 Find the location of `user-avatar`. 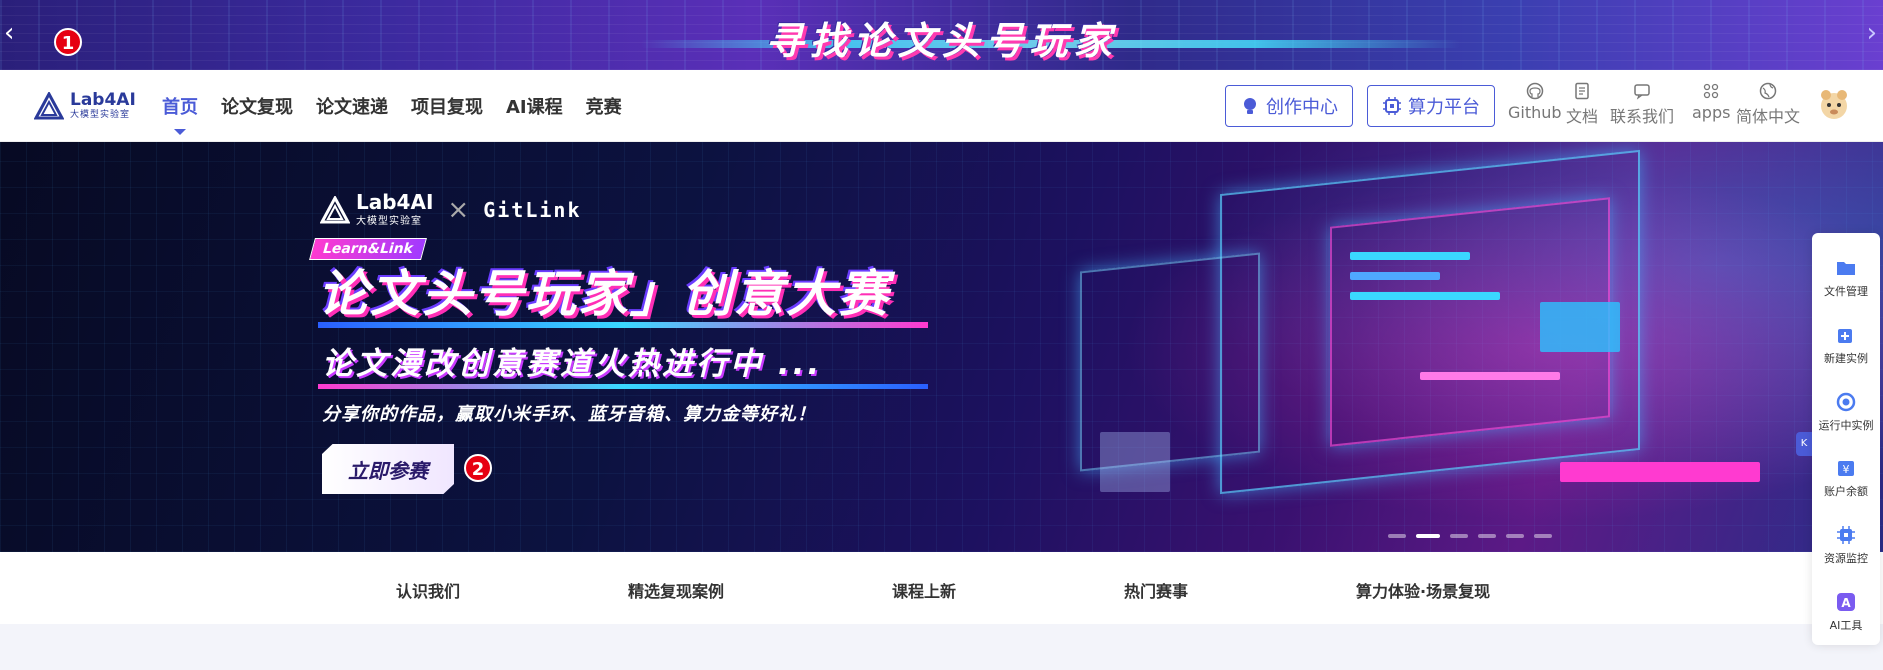

user-avatar is located at coordinates (1834, 105).